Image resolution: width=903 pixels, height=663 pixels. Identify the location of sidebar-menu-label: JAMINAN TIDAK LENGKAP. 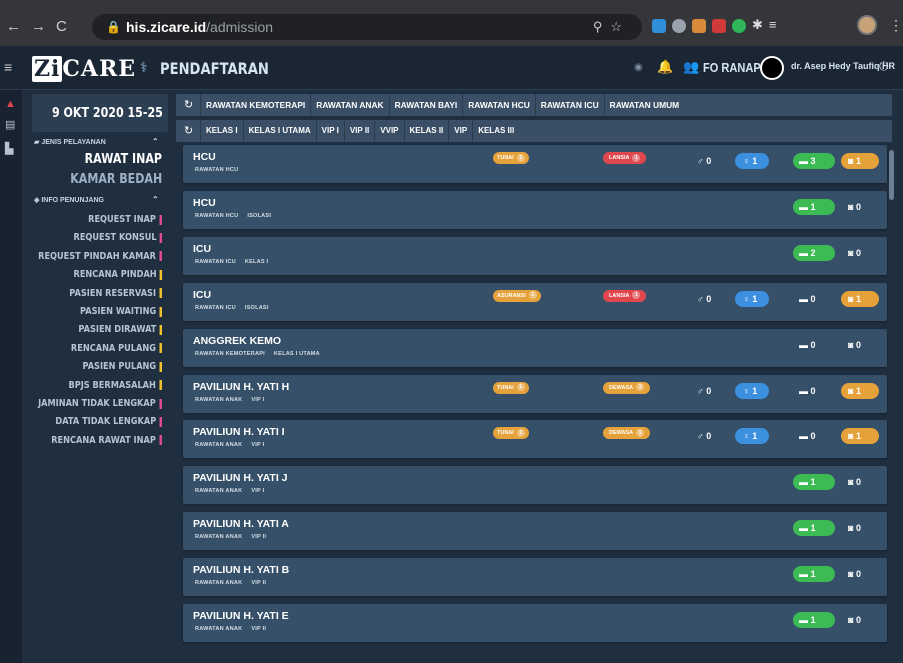
(97, 403).